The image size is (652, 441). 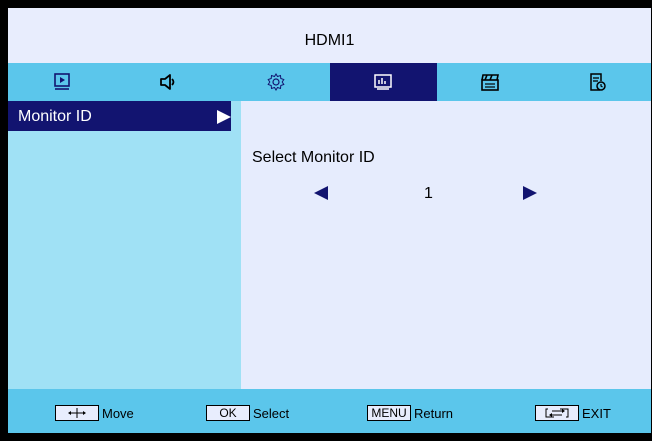 I want to click on increase-arrow-icon, so click(x=530, y=193).